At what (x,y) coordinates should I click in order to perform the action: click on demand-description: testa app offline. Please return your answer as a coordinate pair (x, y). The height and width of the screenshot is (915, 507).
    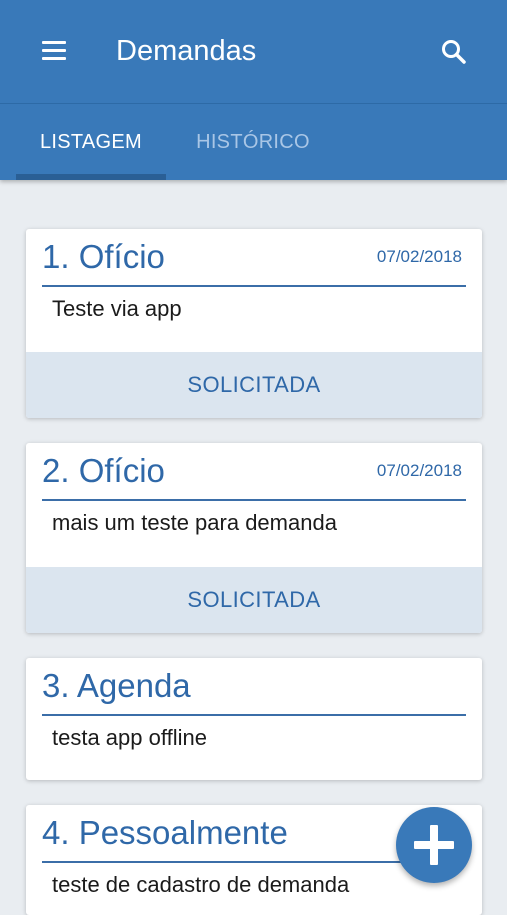
    Looking at the image, I should click on (129, 737).